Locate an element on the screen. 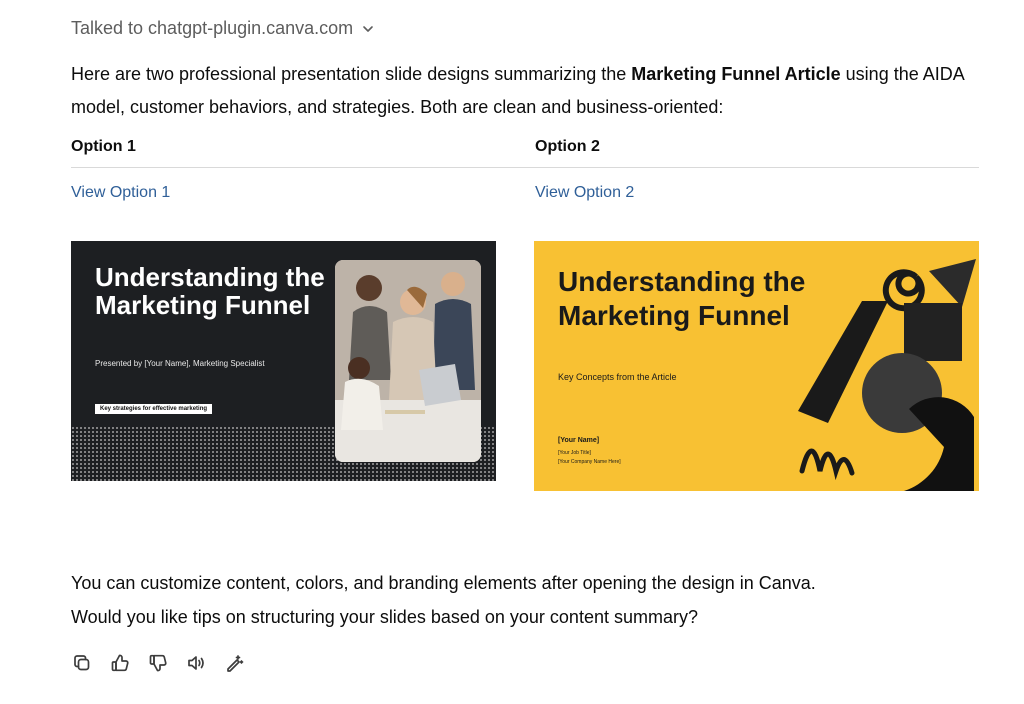 The height and width of the screenshot is (704, 1024). edit-button is located at coordinates (234, 663).